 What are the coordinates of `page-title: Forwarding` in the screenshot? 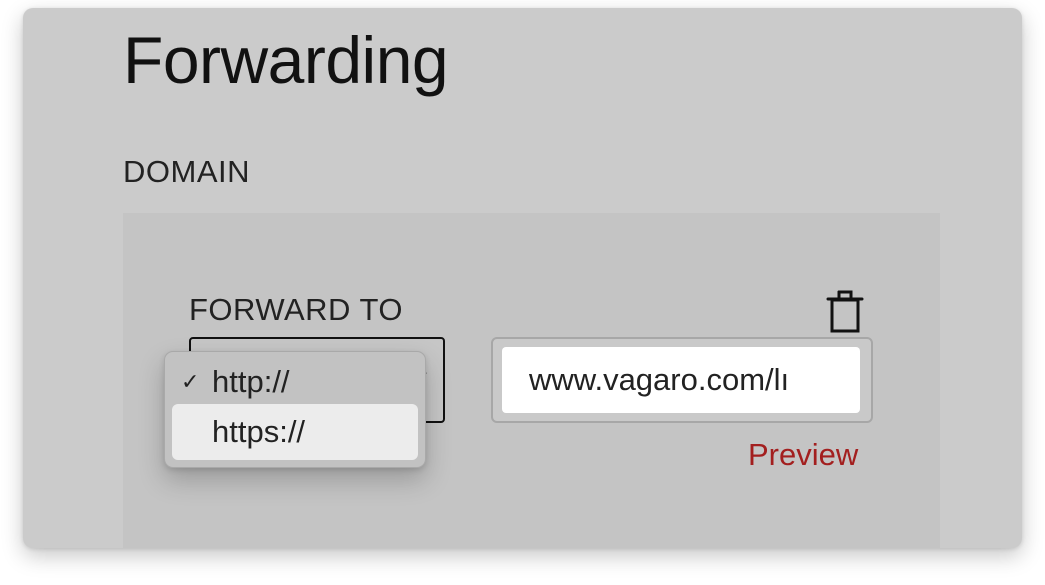 It's located at (286, 60).